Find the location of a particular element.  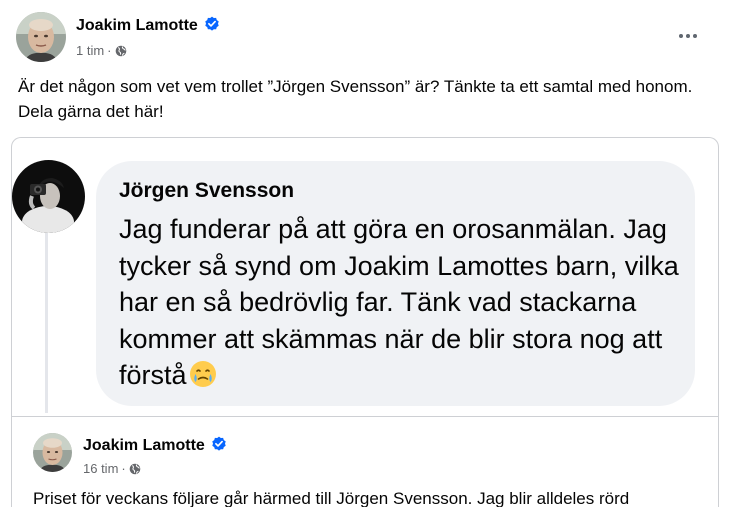

more-options-icon is located at coordinates (688, 36).